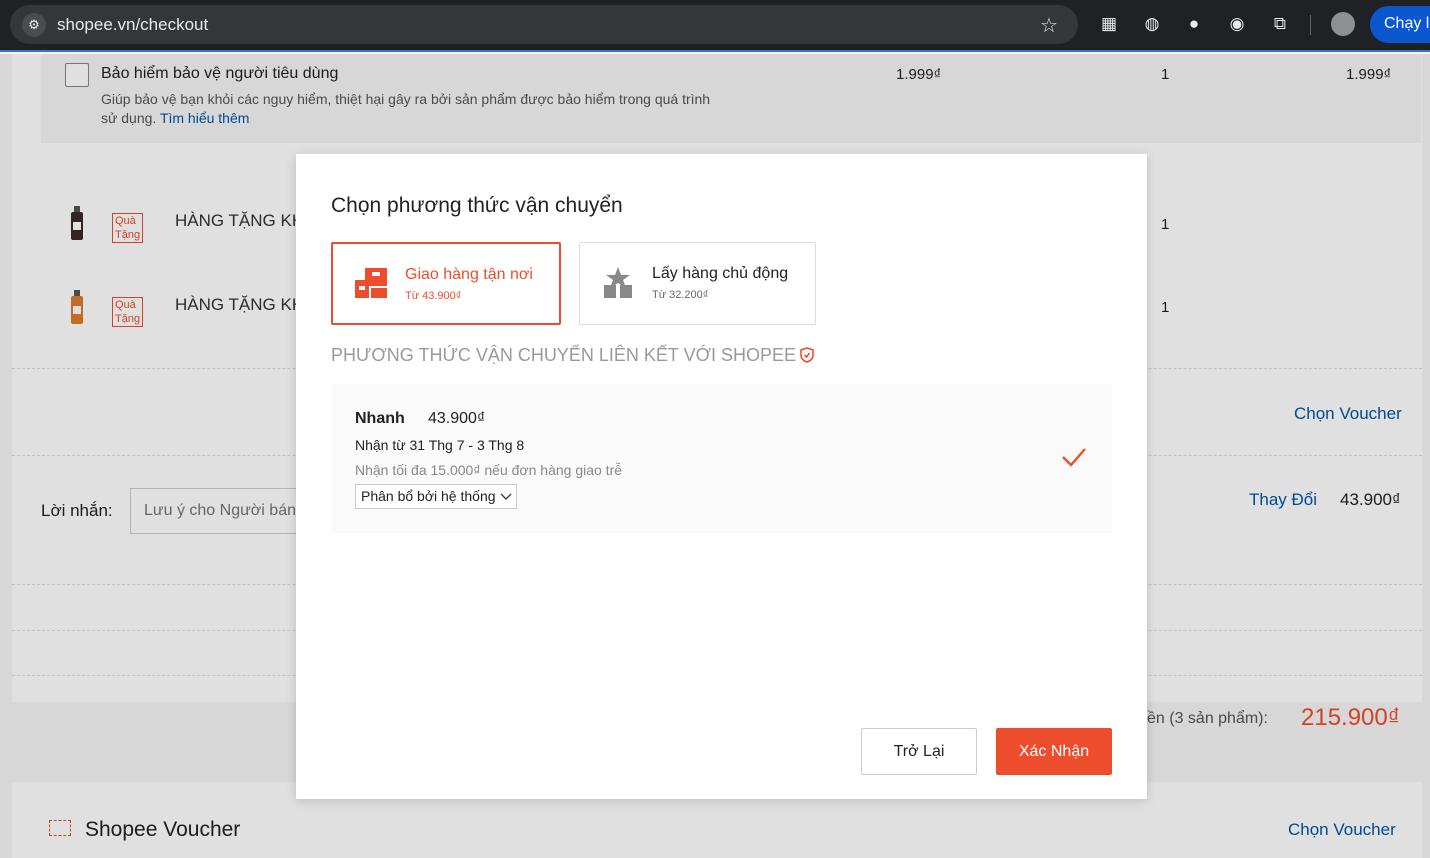  What do you see at coordinates (34, 25) in the screenshot?
I see `site-settings-icon: ⚙` at bounding box center [34, 25].